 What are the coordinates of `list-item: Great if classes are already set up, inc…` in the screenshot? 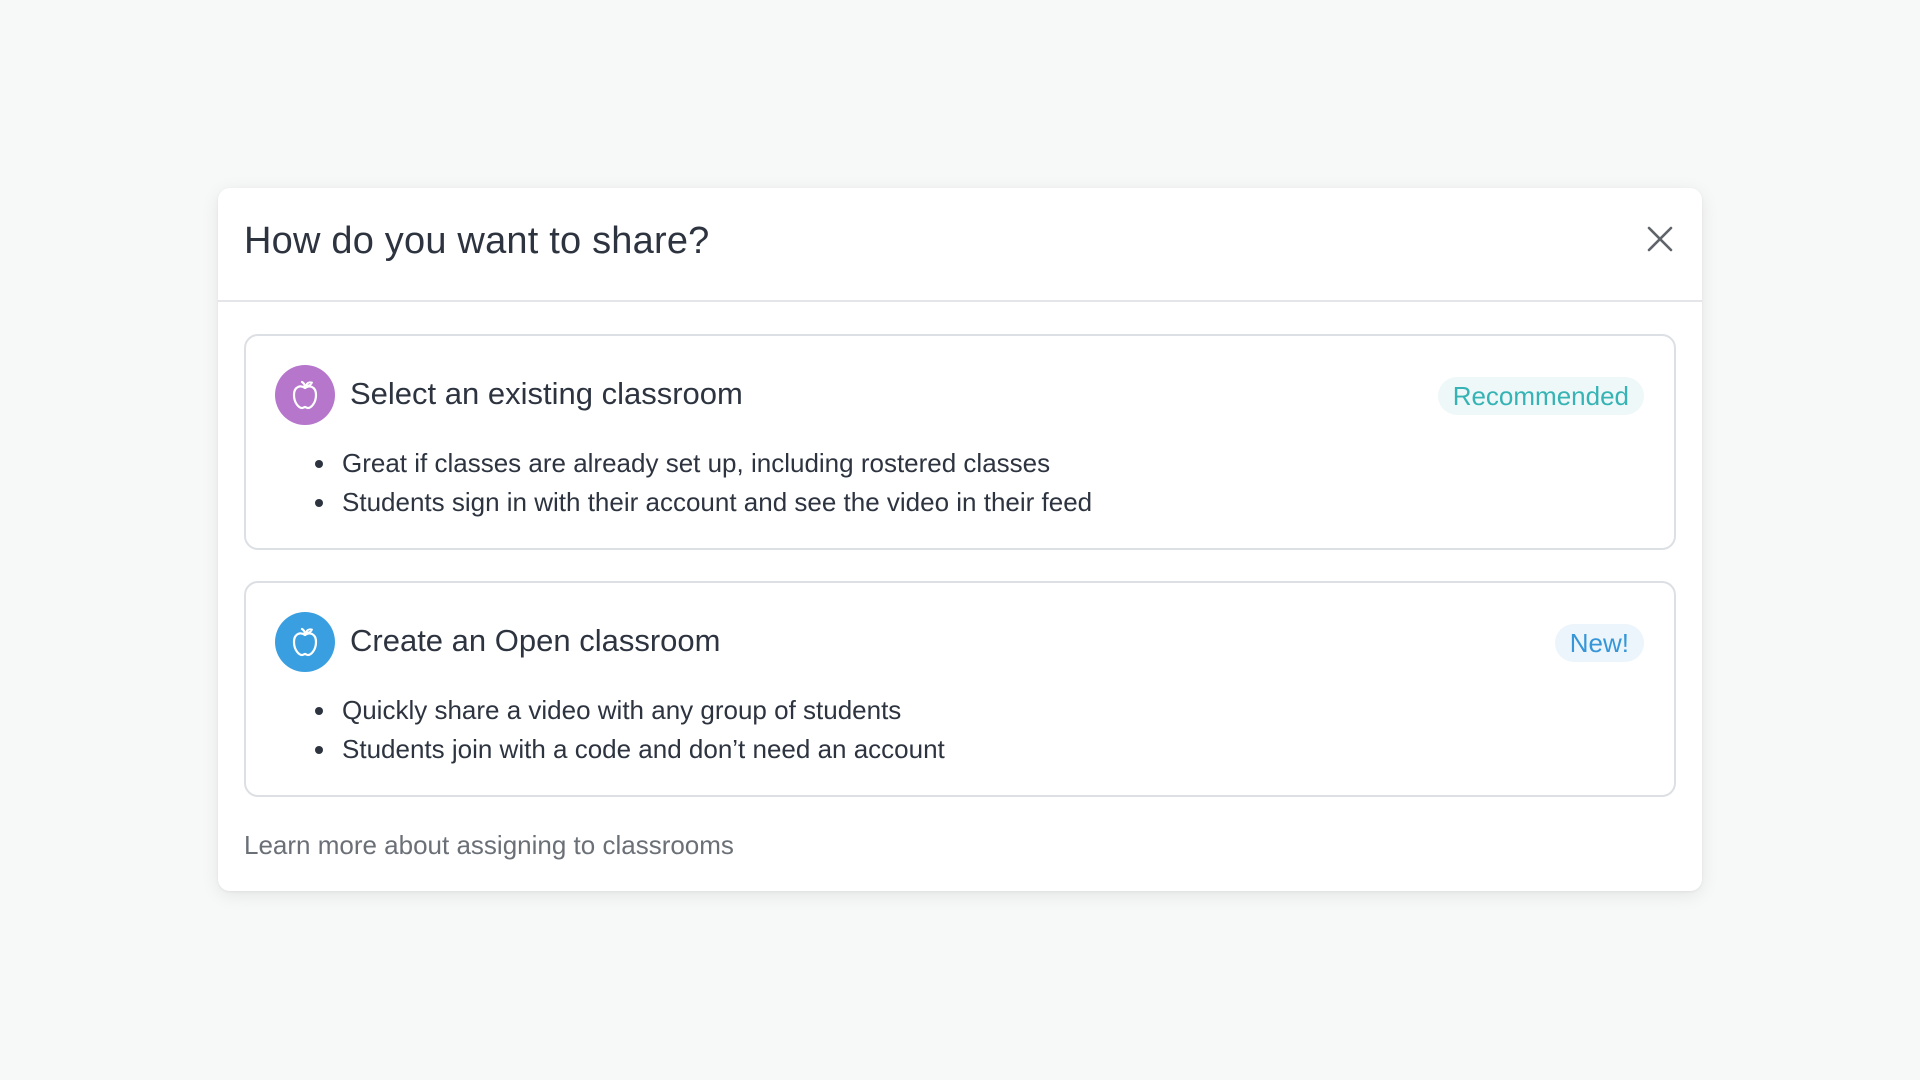 It's located at (715, 463).